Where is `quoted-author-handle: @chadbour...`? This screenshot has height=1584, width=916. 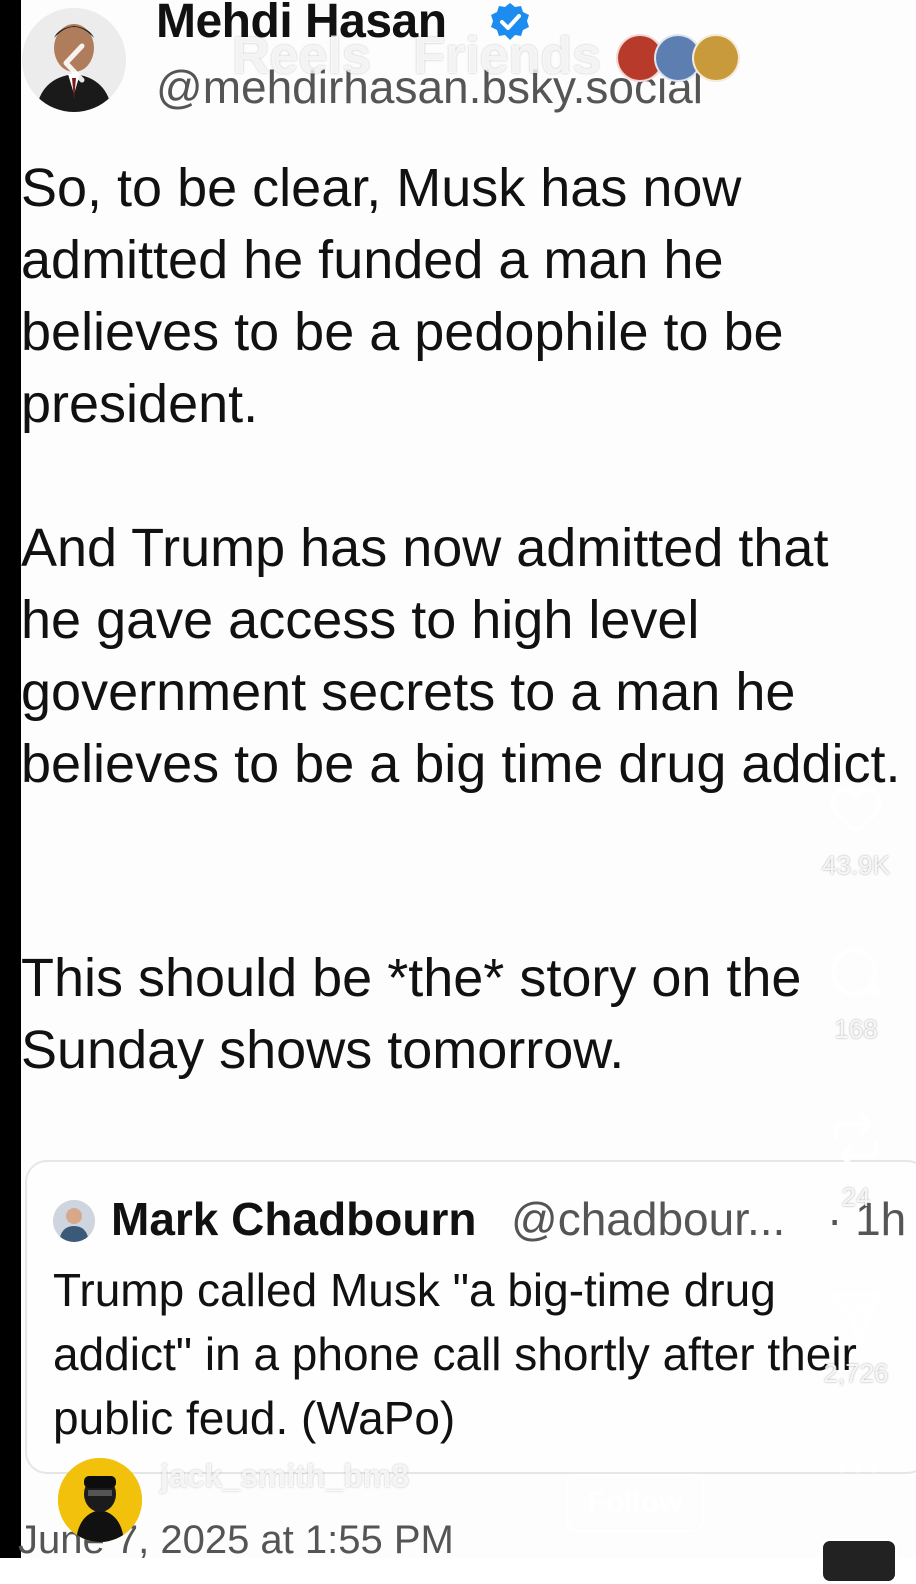 quoted-author-handle: @chadbour... is located at coordinates (648, 1219).